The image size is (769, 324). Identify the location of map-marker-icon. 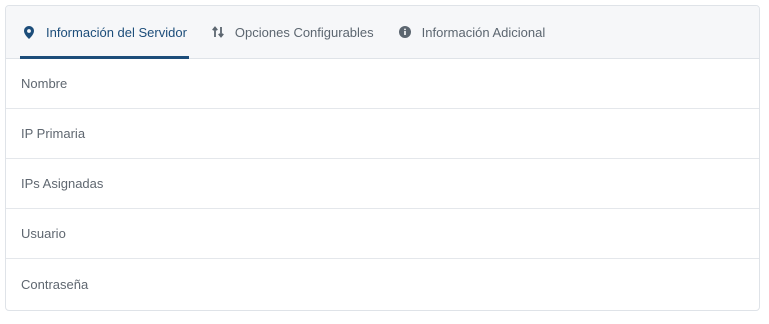
(29, 32).